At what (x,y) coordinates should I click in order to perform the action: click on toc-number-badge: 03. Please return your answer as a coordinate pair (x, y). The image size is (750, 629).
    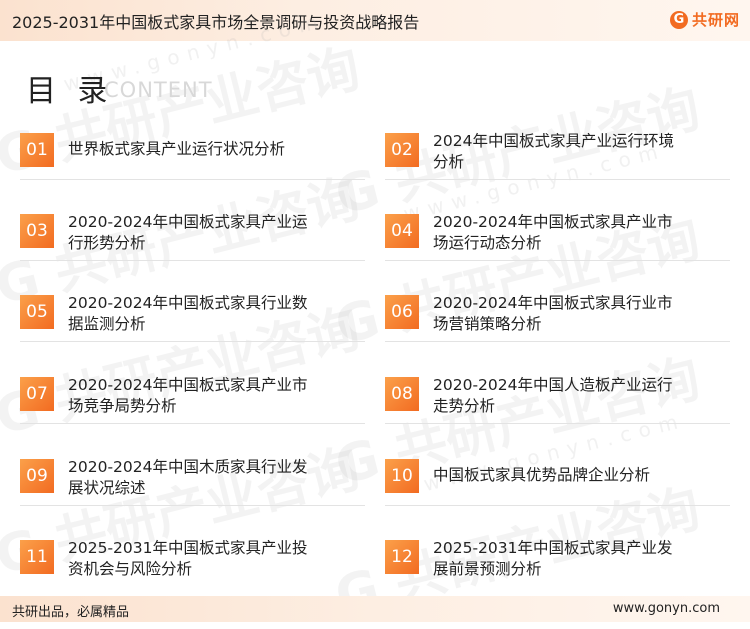
    Looking at the image, I should click on (37, 231).